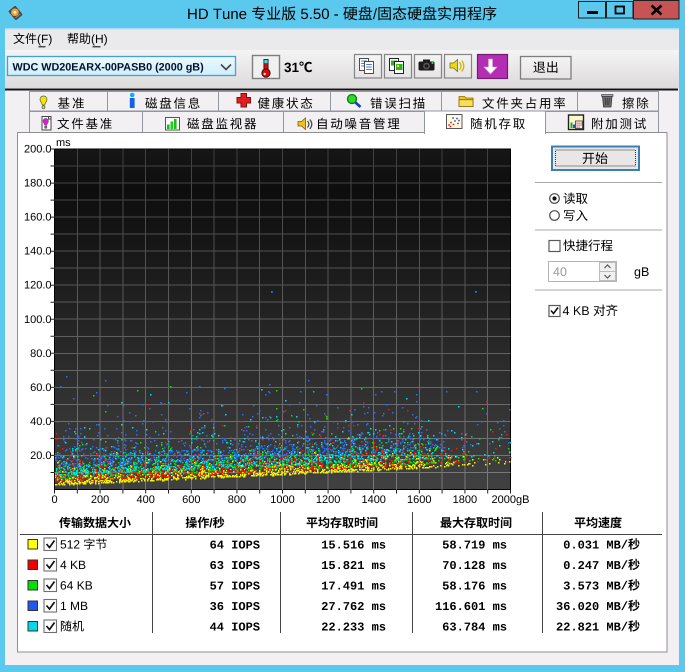 The height and width of the screenshot is (672, 685). Describe the element at coordinates (38, 252) in the screenshot. I see `svg-text: 140.0` at that location.